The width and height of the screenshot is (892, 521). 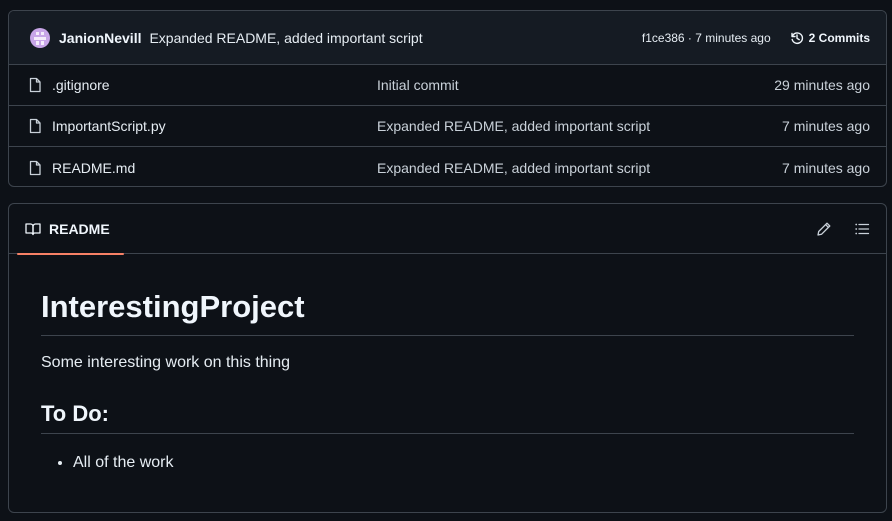 What do you see at coordinates (843, 229) in the screenshot?
I see `readme-actions` at bounding box center [843, 229].